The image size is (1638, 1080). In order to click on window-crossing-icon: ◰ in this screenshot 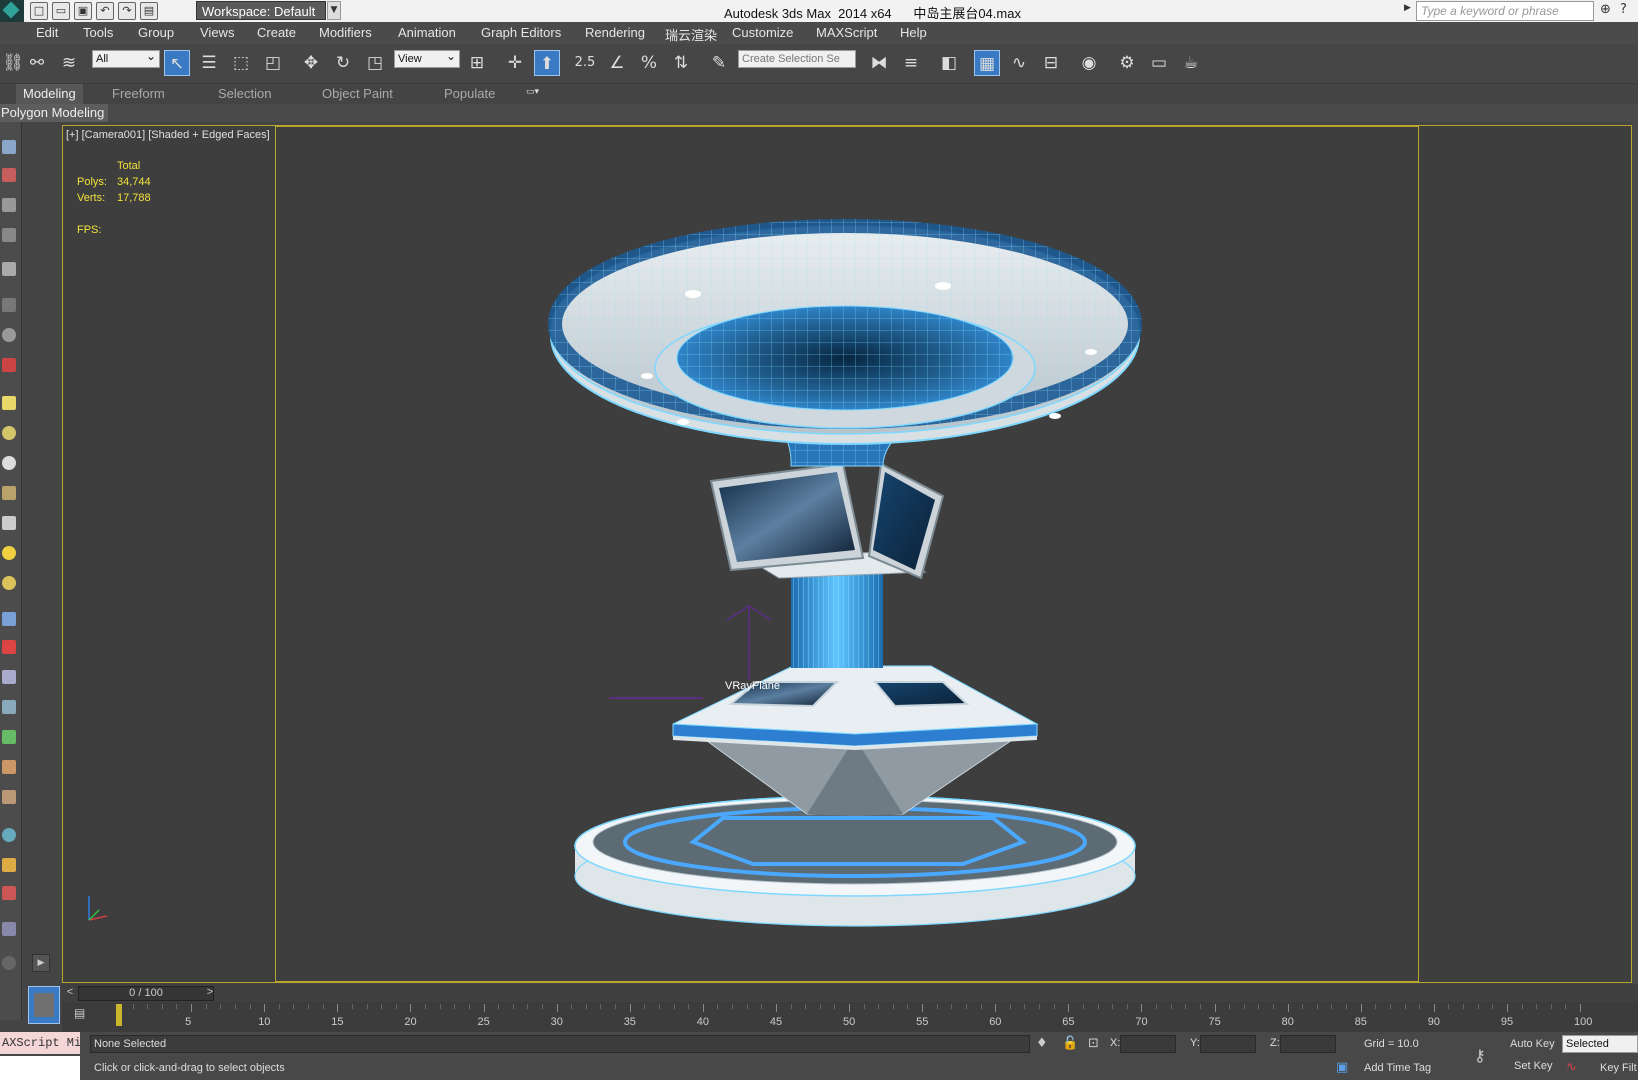, I will do `click(273, 63)`.